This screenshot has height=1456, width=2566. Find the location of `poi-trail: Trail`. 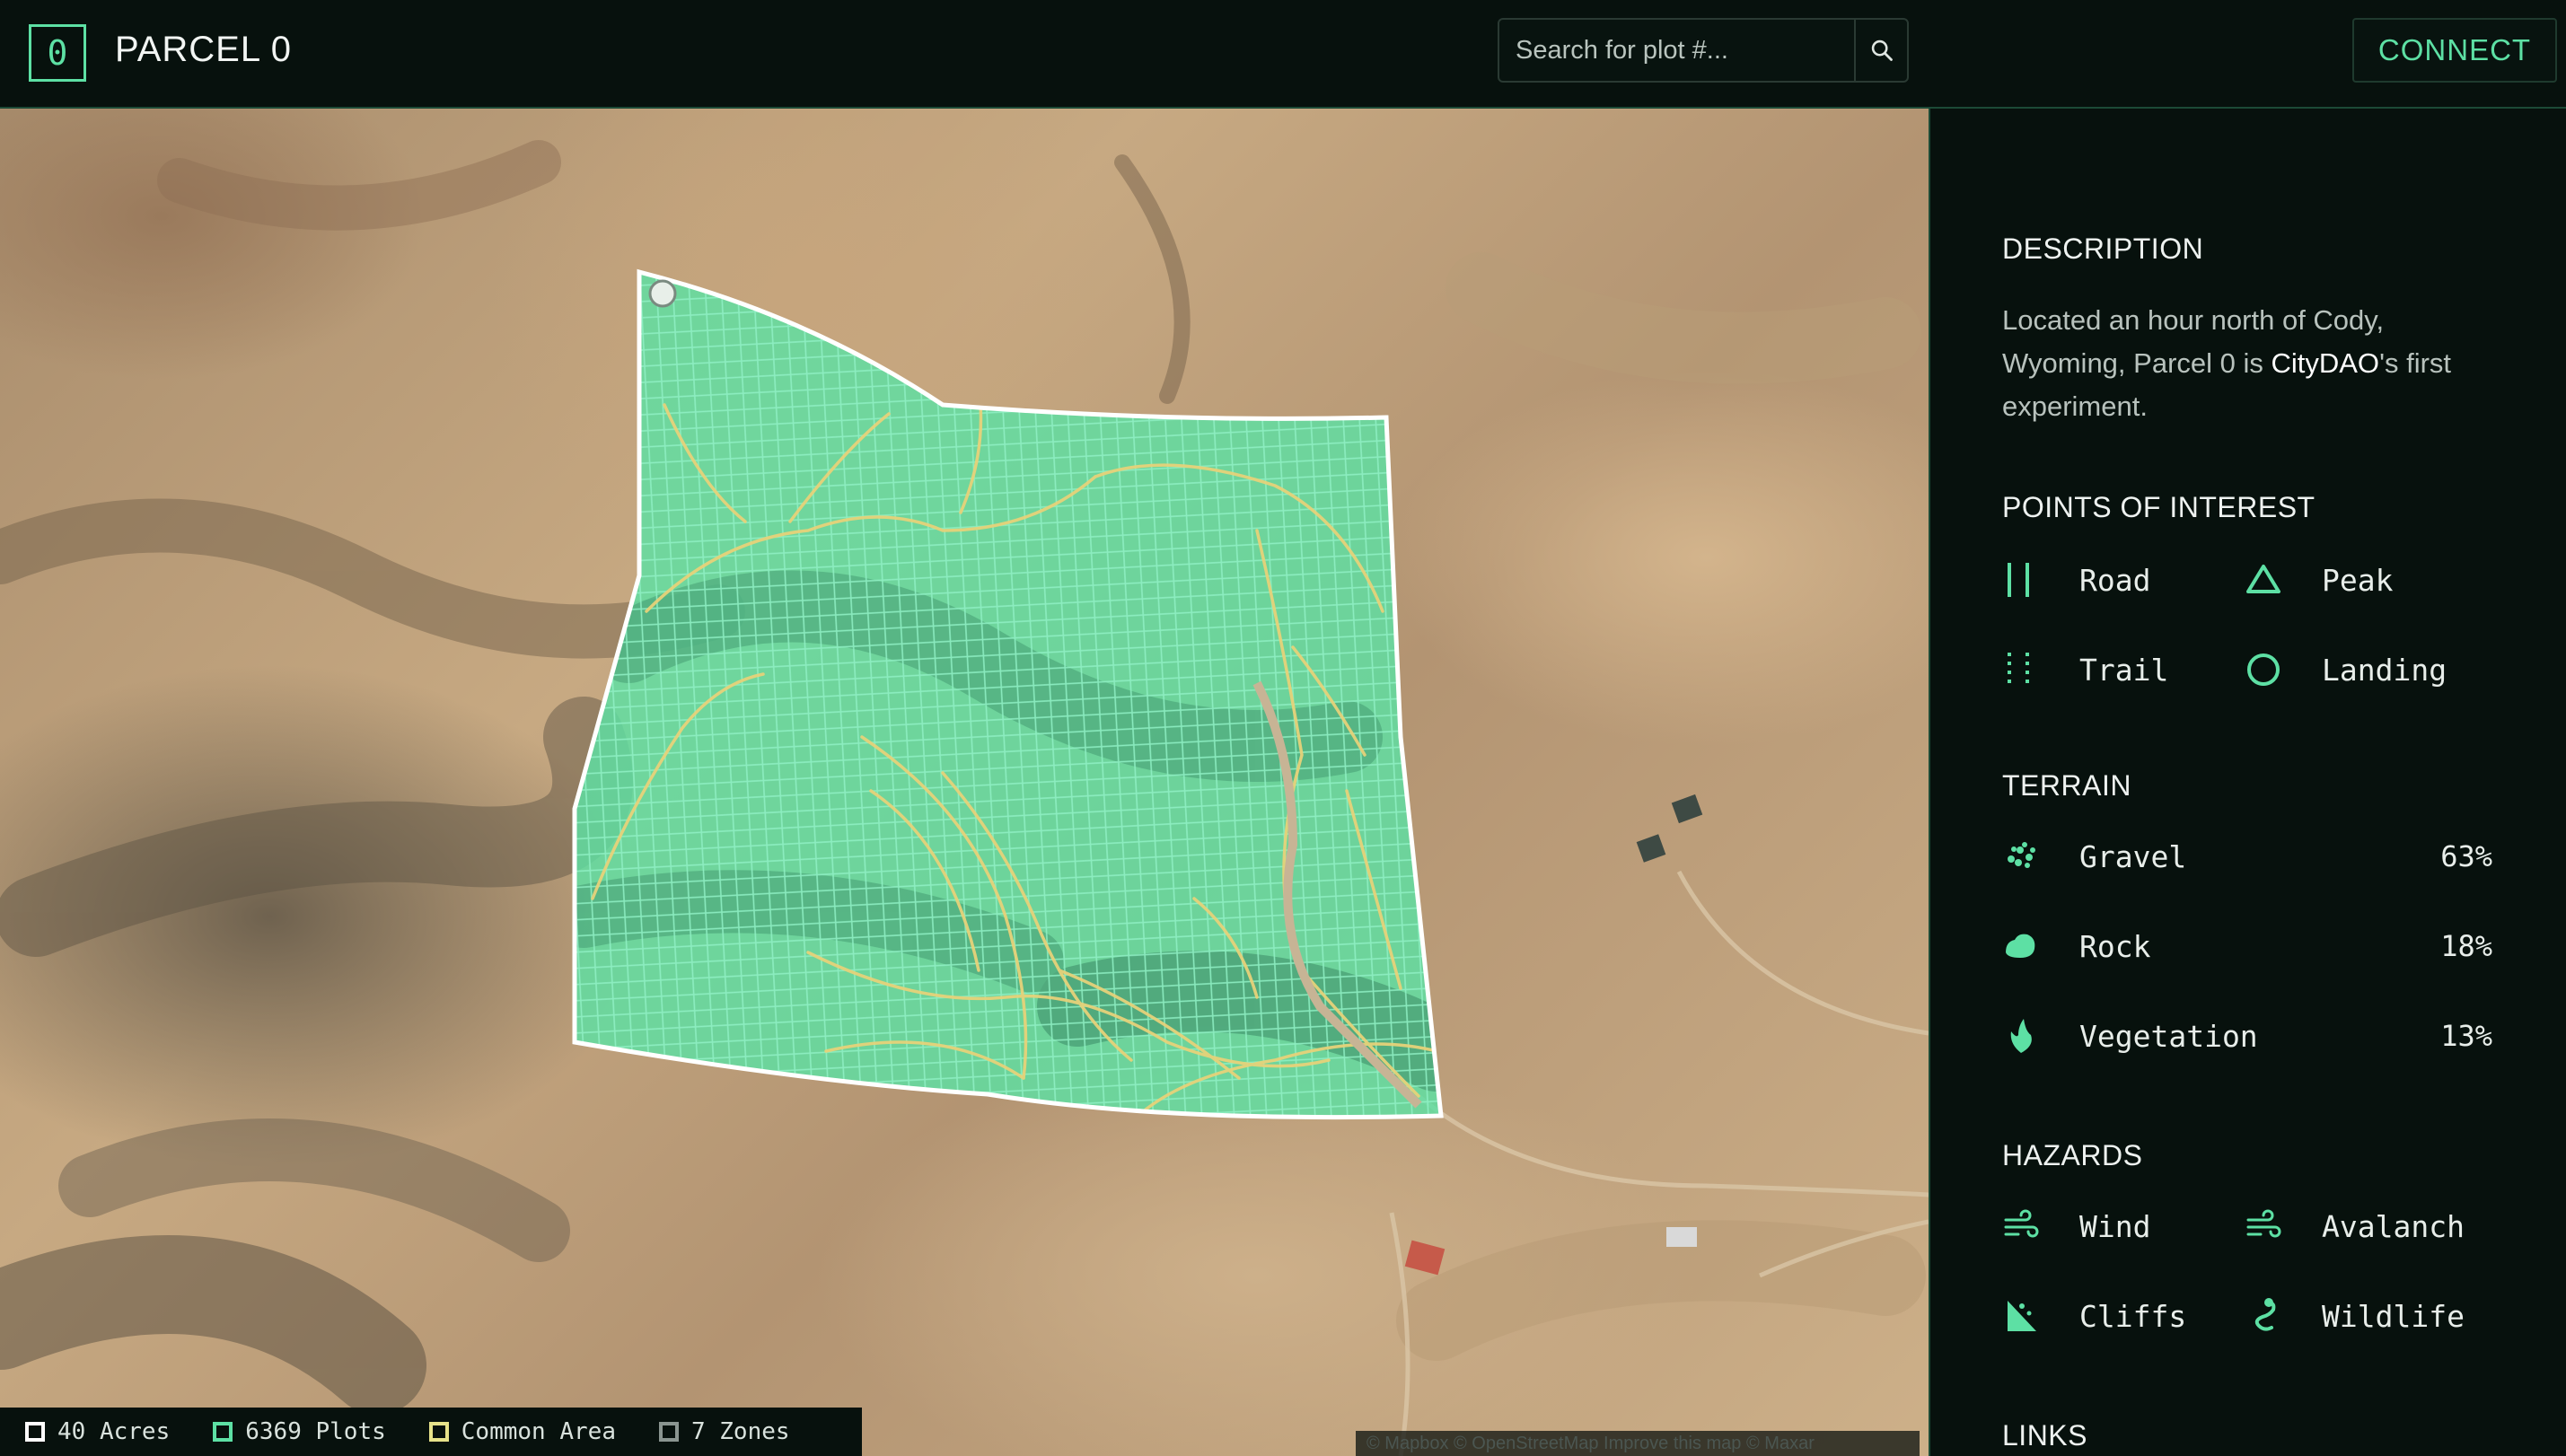

poi-trail: Trail is located at coordinates (2085, 670).